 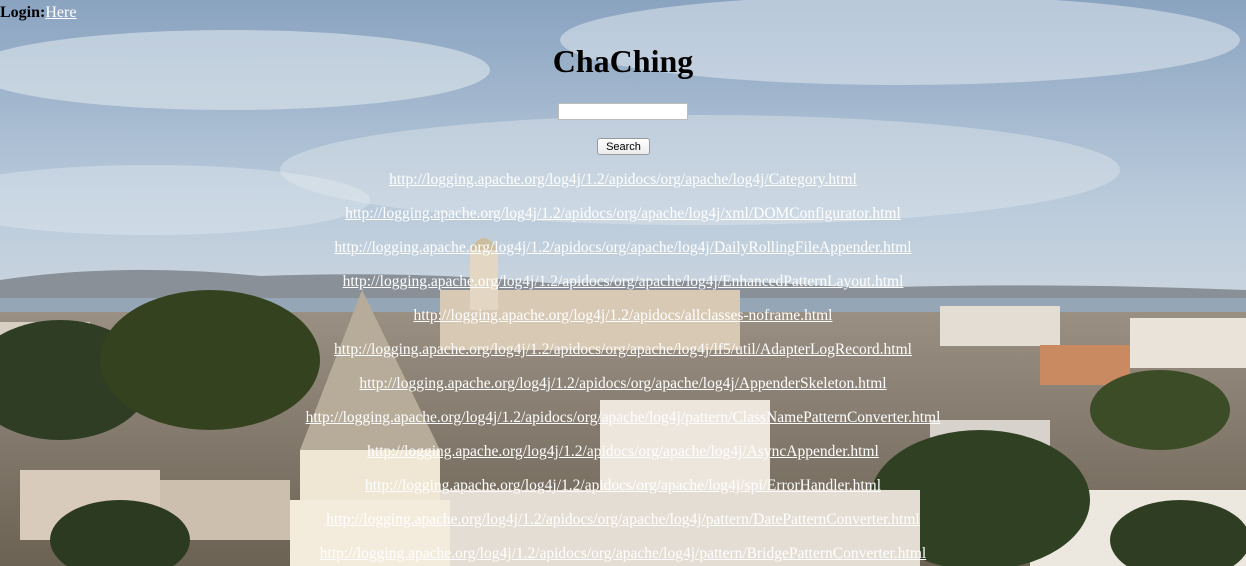 I want to click on login-bar: Login:Here, so click(x=38, y=13).